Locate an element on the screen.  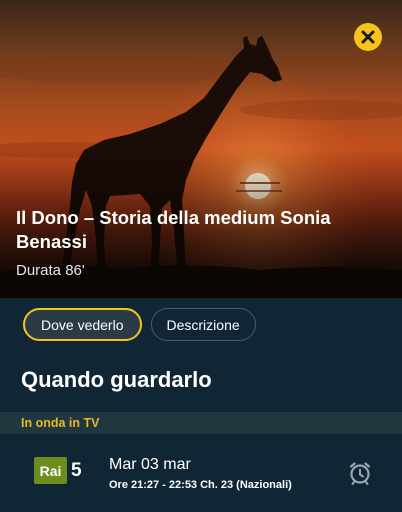
program-duration: Durata 86' is located at coordinates (50, 270).